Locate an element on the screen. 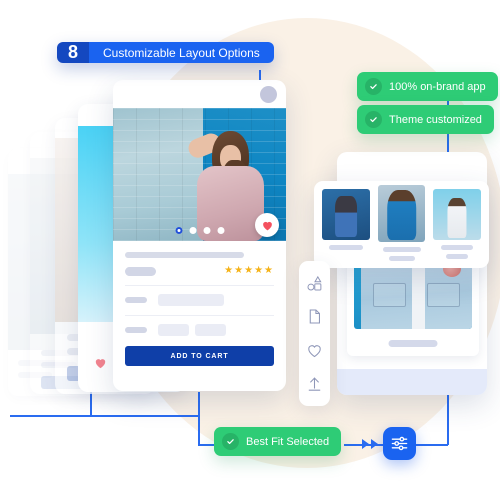 The image size is (500, 500). avatar is located at coordinates (268, 94).